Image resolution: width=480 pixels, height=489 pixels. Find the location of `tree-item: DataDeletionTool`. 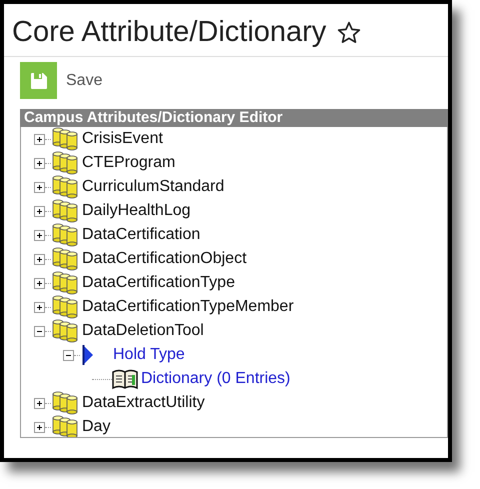

tree-item: DataDeletionTool is located at coordinates (143, 331).